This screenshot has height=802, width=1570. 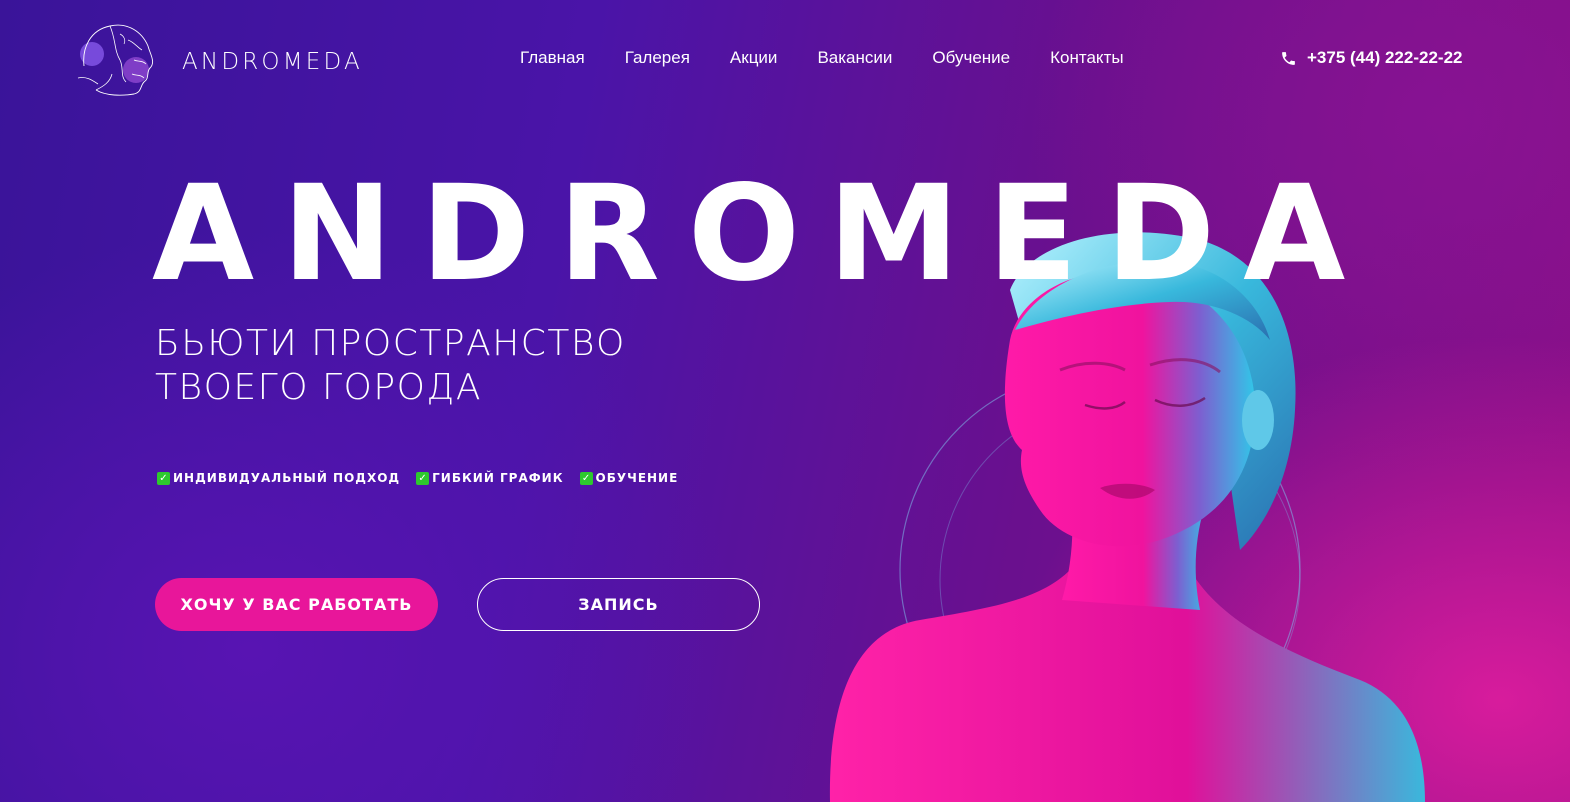 I want to click on want-to-work-button: ХОЧУ У ВАС РАБОТАТЬ, so click(x=296, y=604).